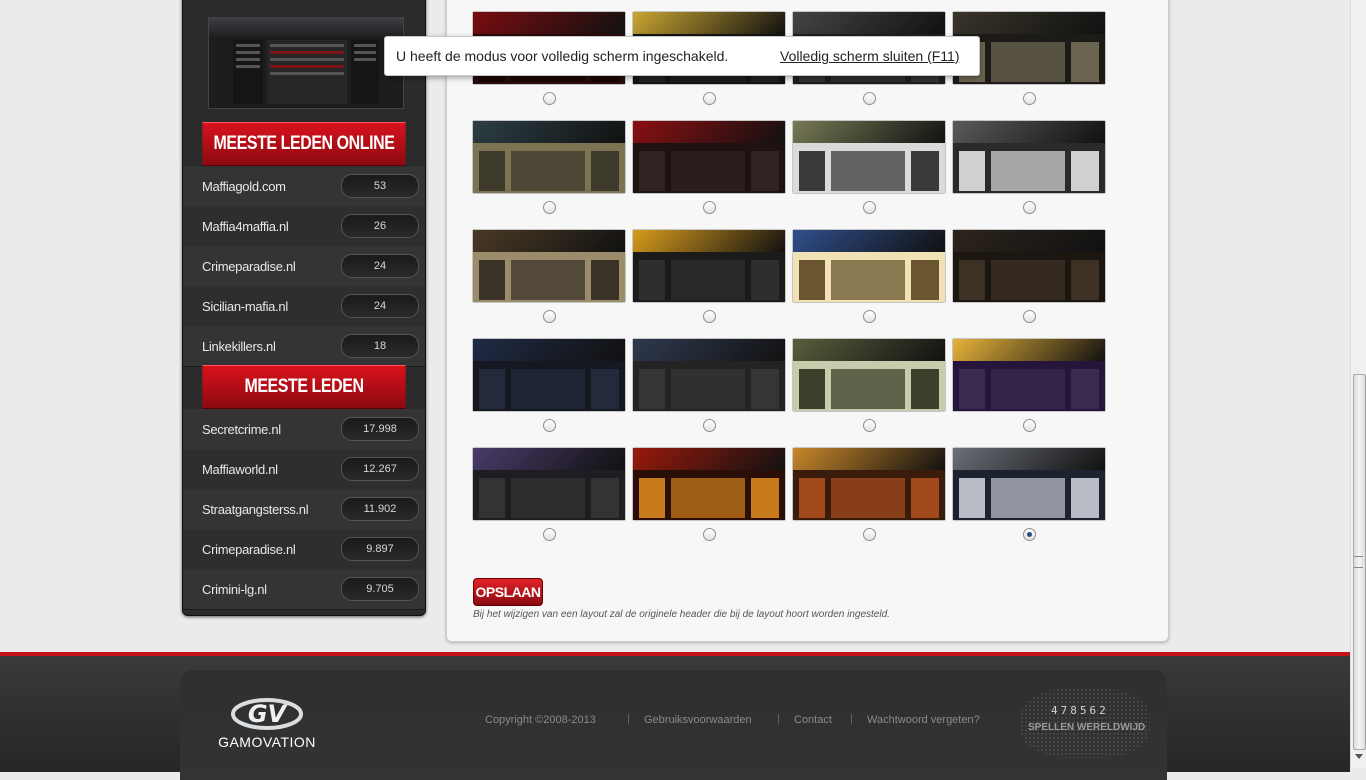  I want to click on save-button: OPSLAAN, so click(508, 592).